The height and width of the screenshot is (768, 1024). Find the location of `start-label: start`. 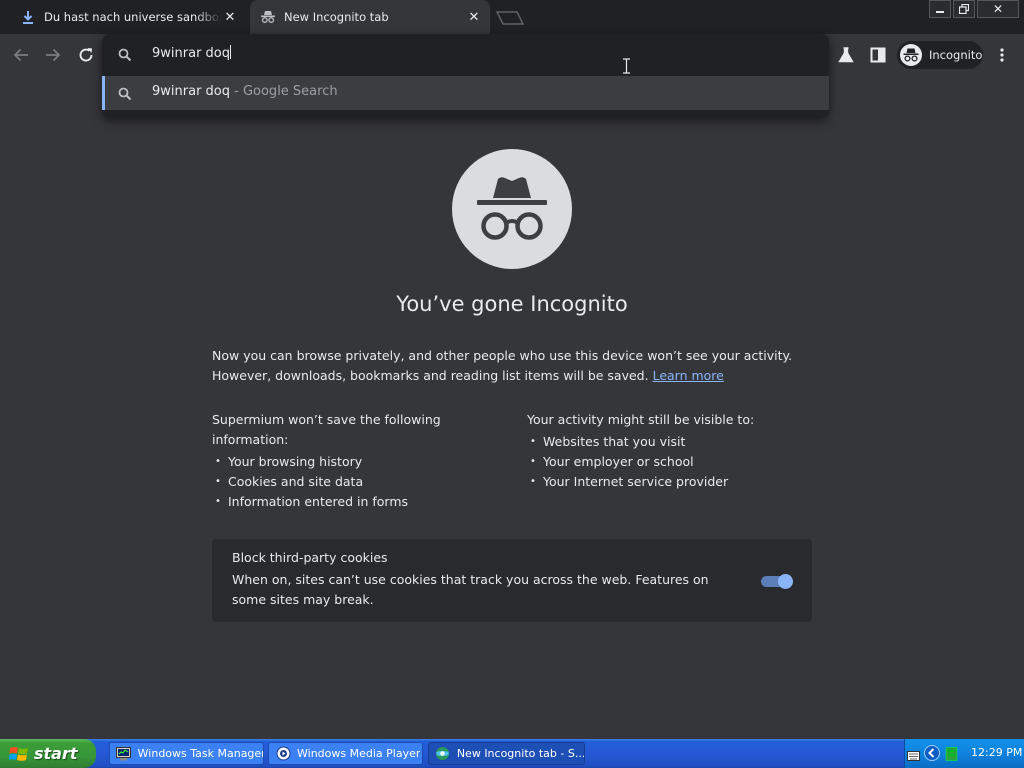

start-label: start is located at coordinates (56, 753).